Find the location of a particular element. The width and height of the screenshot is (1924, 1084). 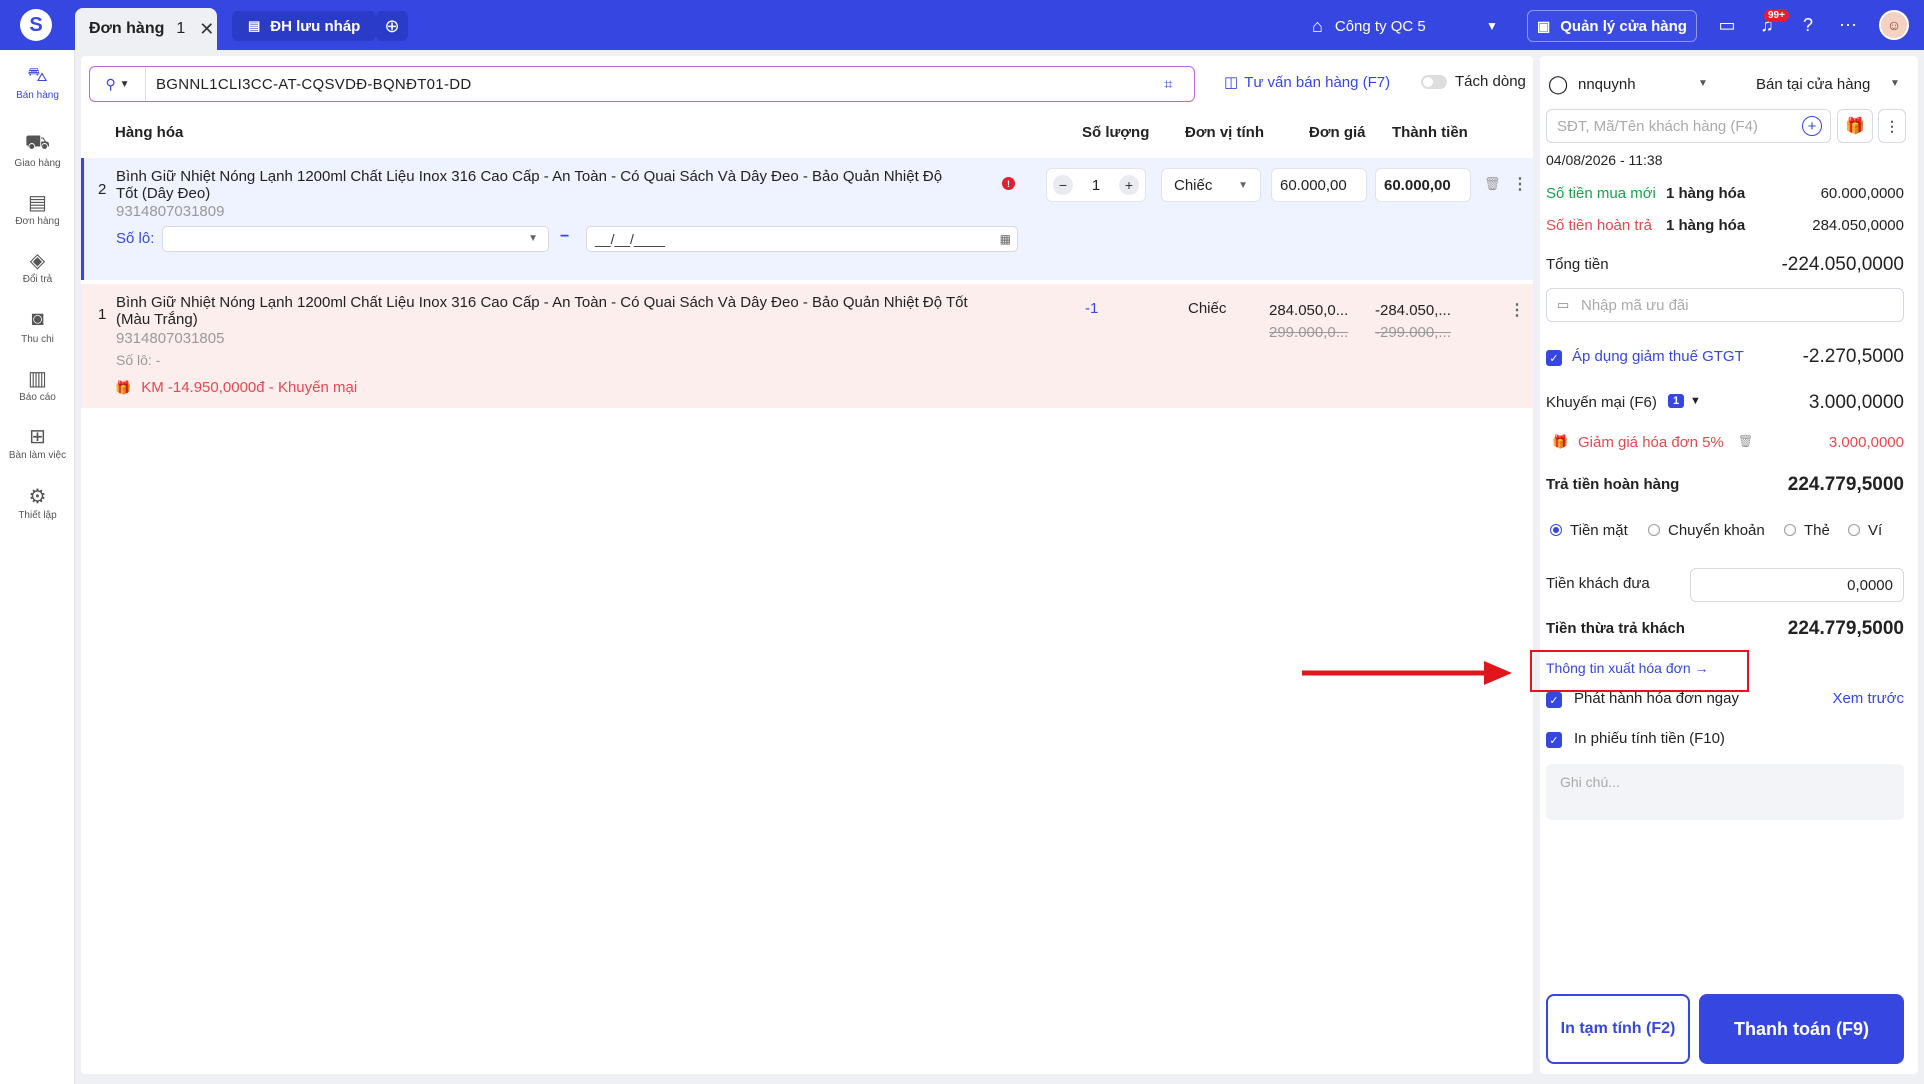

monitor-icon: ▭ is located at coordinates (1727, 25).